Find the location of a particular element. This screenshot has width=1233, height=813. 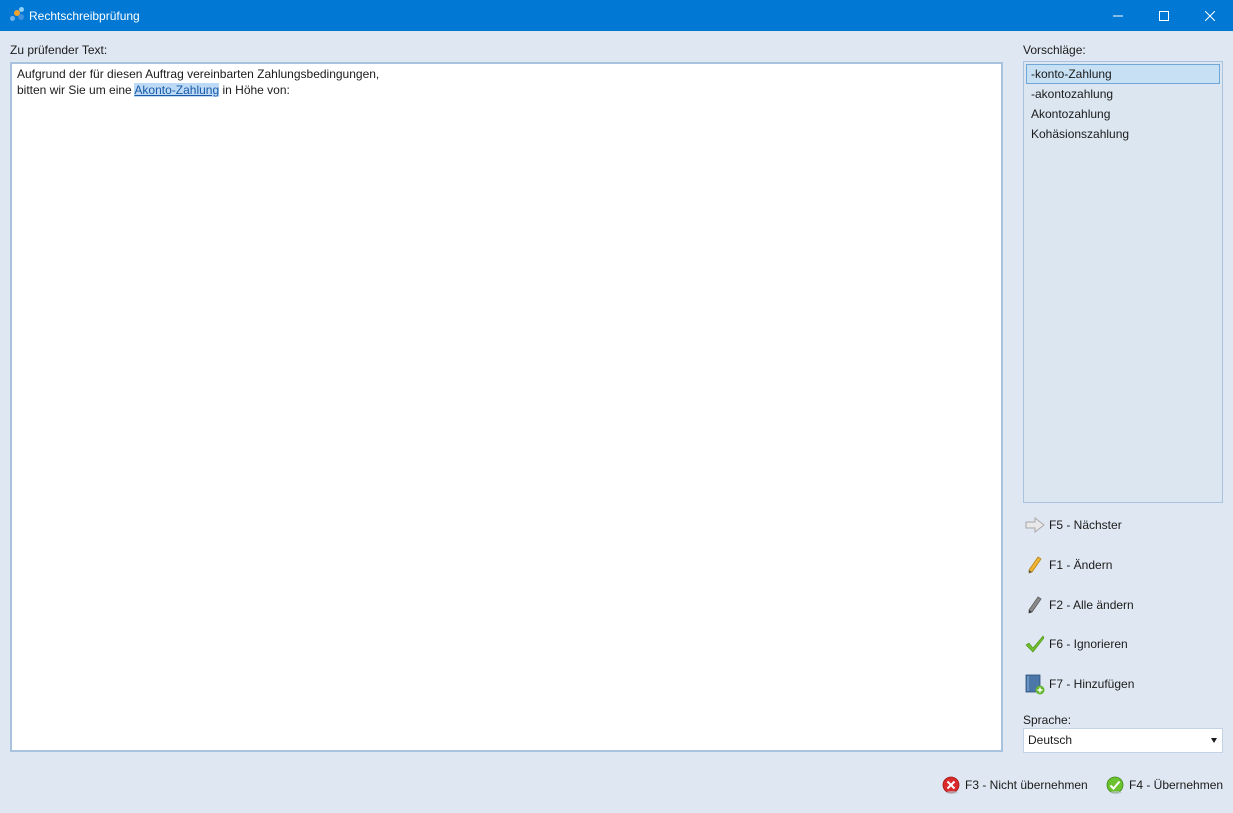

add-label: F7 - Hinzufügen is located at coordinates (1092, 684).